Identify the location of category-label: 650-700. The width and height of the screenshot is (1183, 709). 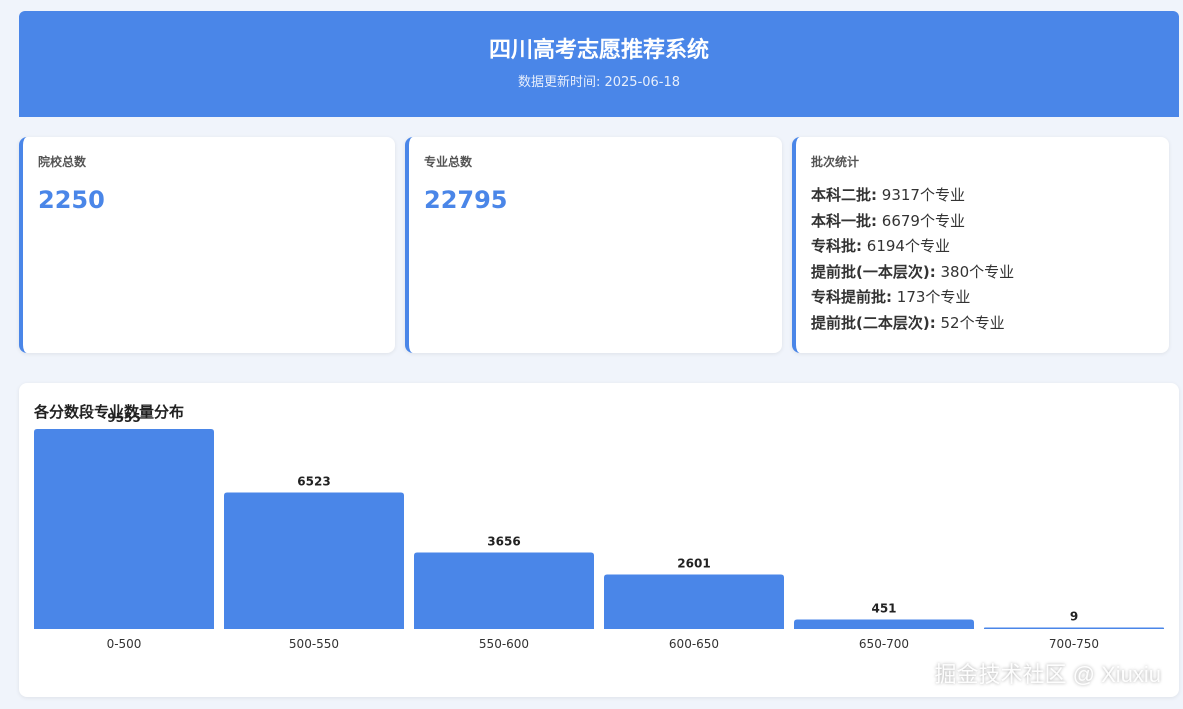
(884, 644).